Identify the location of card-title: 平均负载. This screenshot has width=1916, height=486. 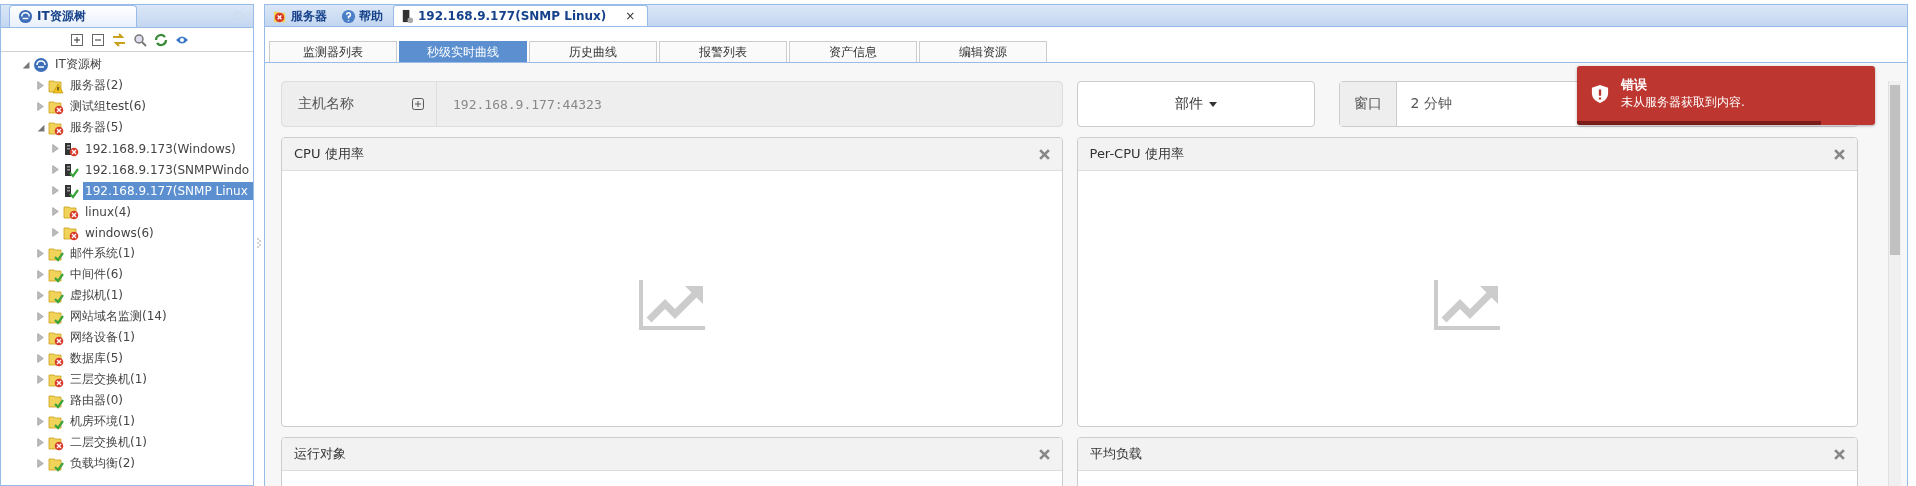
(1115, 454).